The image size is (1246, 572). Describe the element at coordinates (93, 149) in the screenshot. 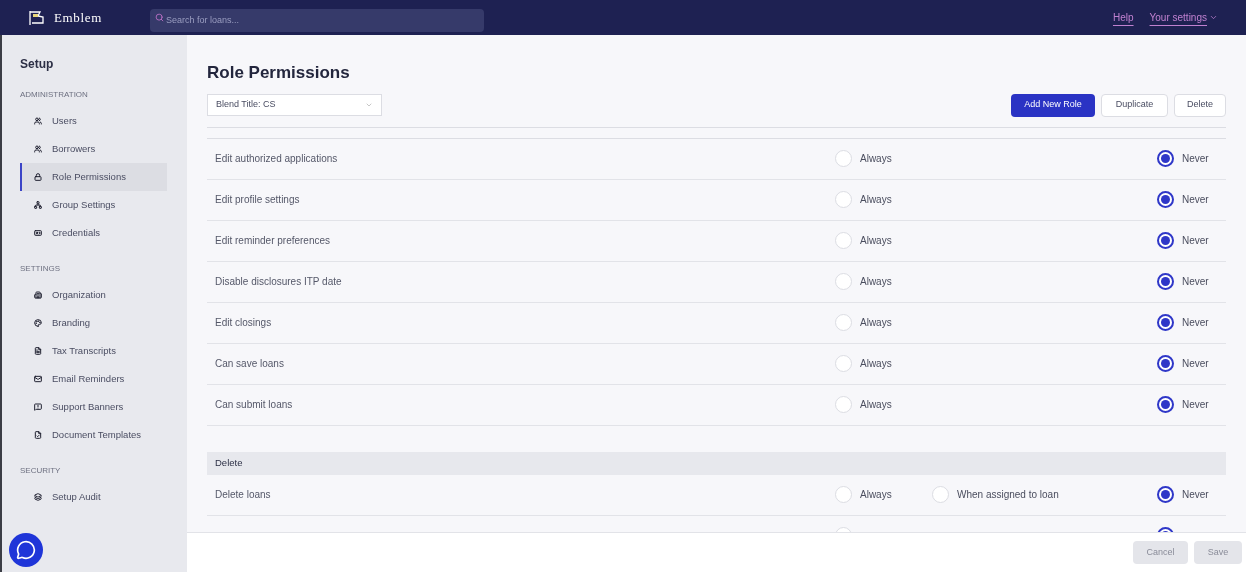

I see `sidebar-item: Borrowers` at that location.